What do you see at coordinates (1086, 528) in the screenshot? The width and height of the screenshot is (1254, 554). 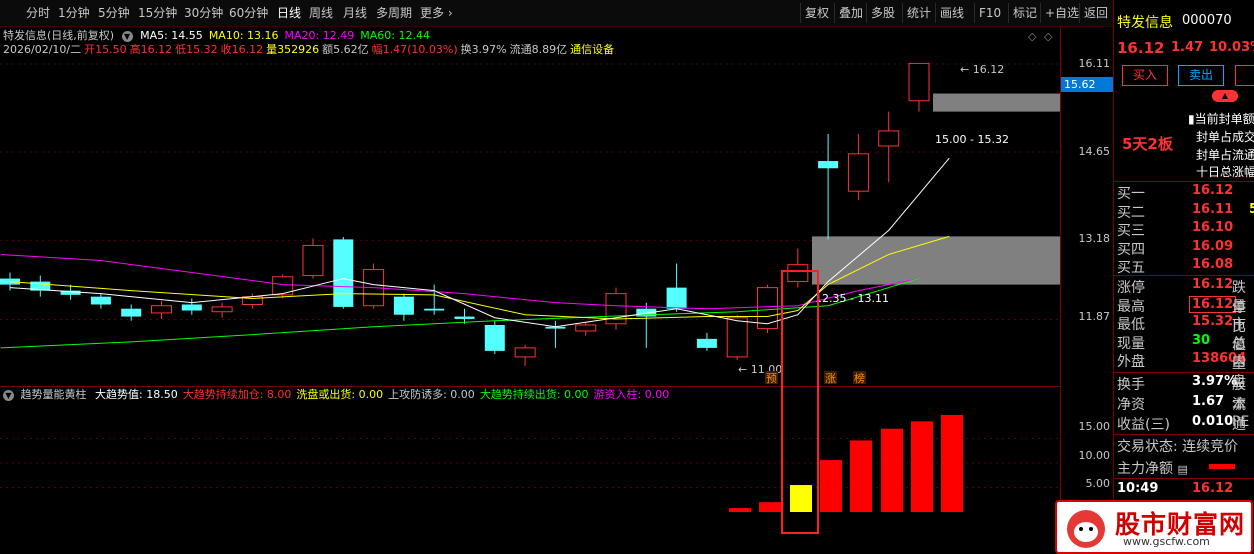 I see `bull-logo-icon` at bounding box center [1086, 528].